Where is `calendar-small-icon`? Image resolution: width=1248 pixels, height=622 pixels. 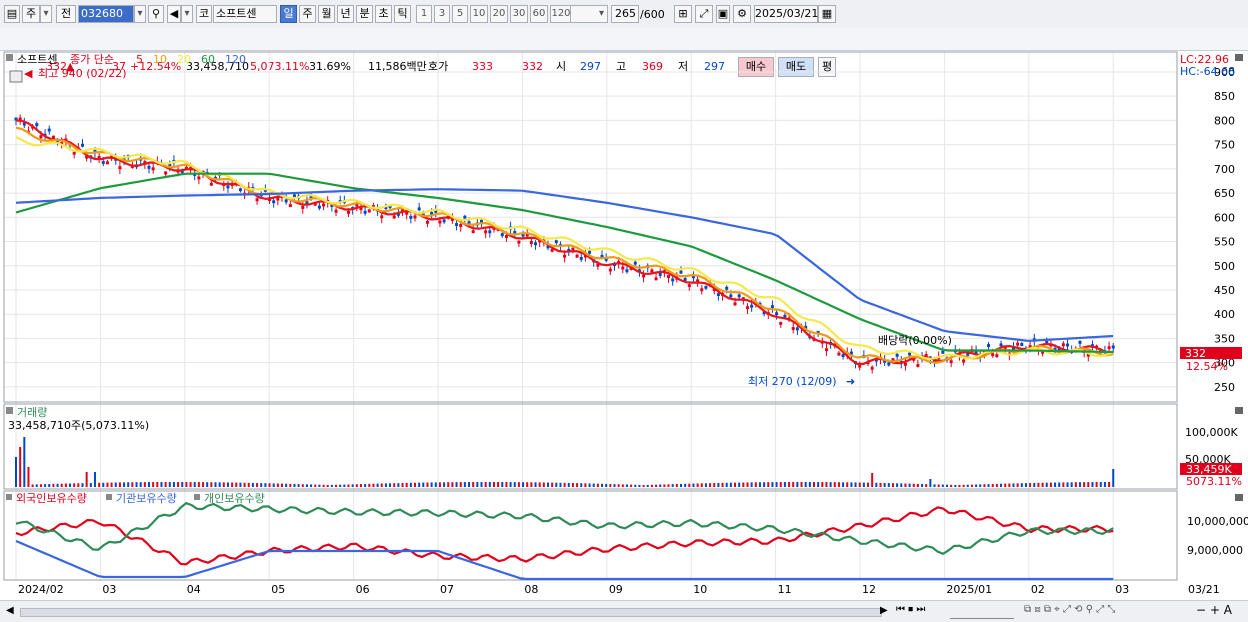
calendar-small-icon is located at coordinates (16, 76).